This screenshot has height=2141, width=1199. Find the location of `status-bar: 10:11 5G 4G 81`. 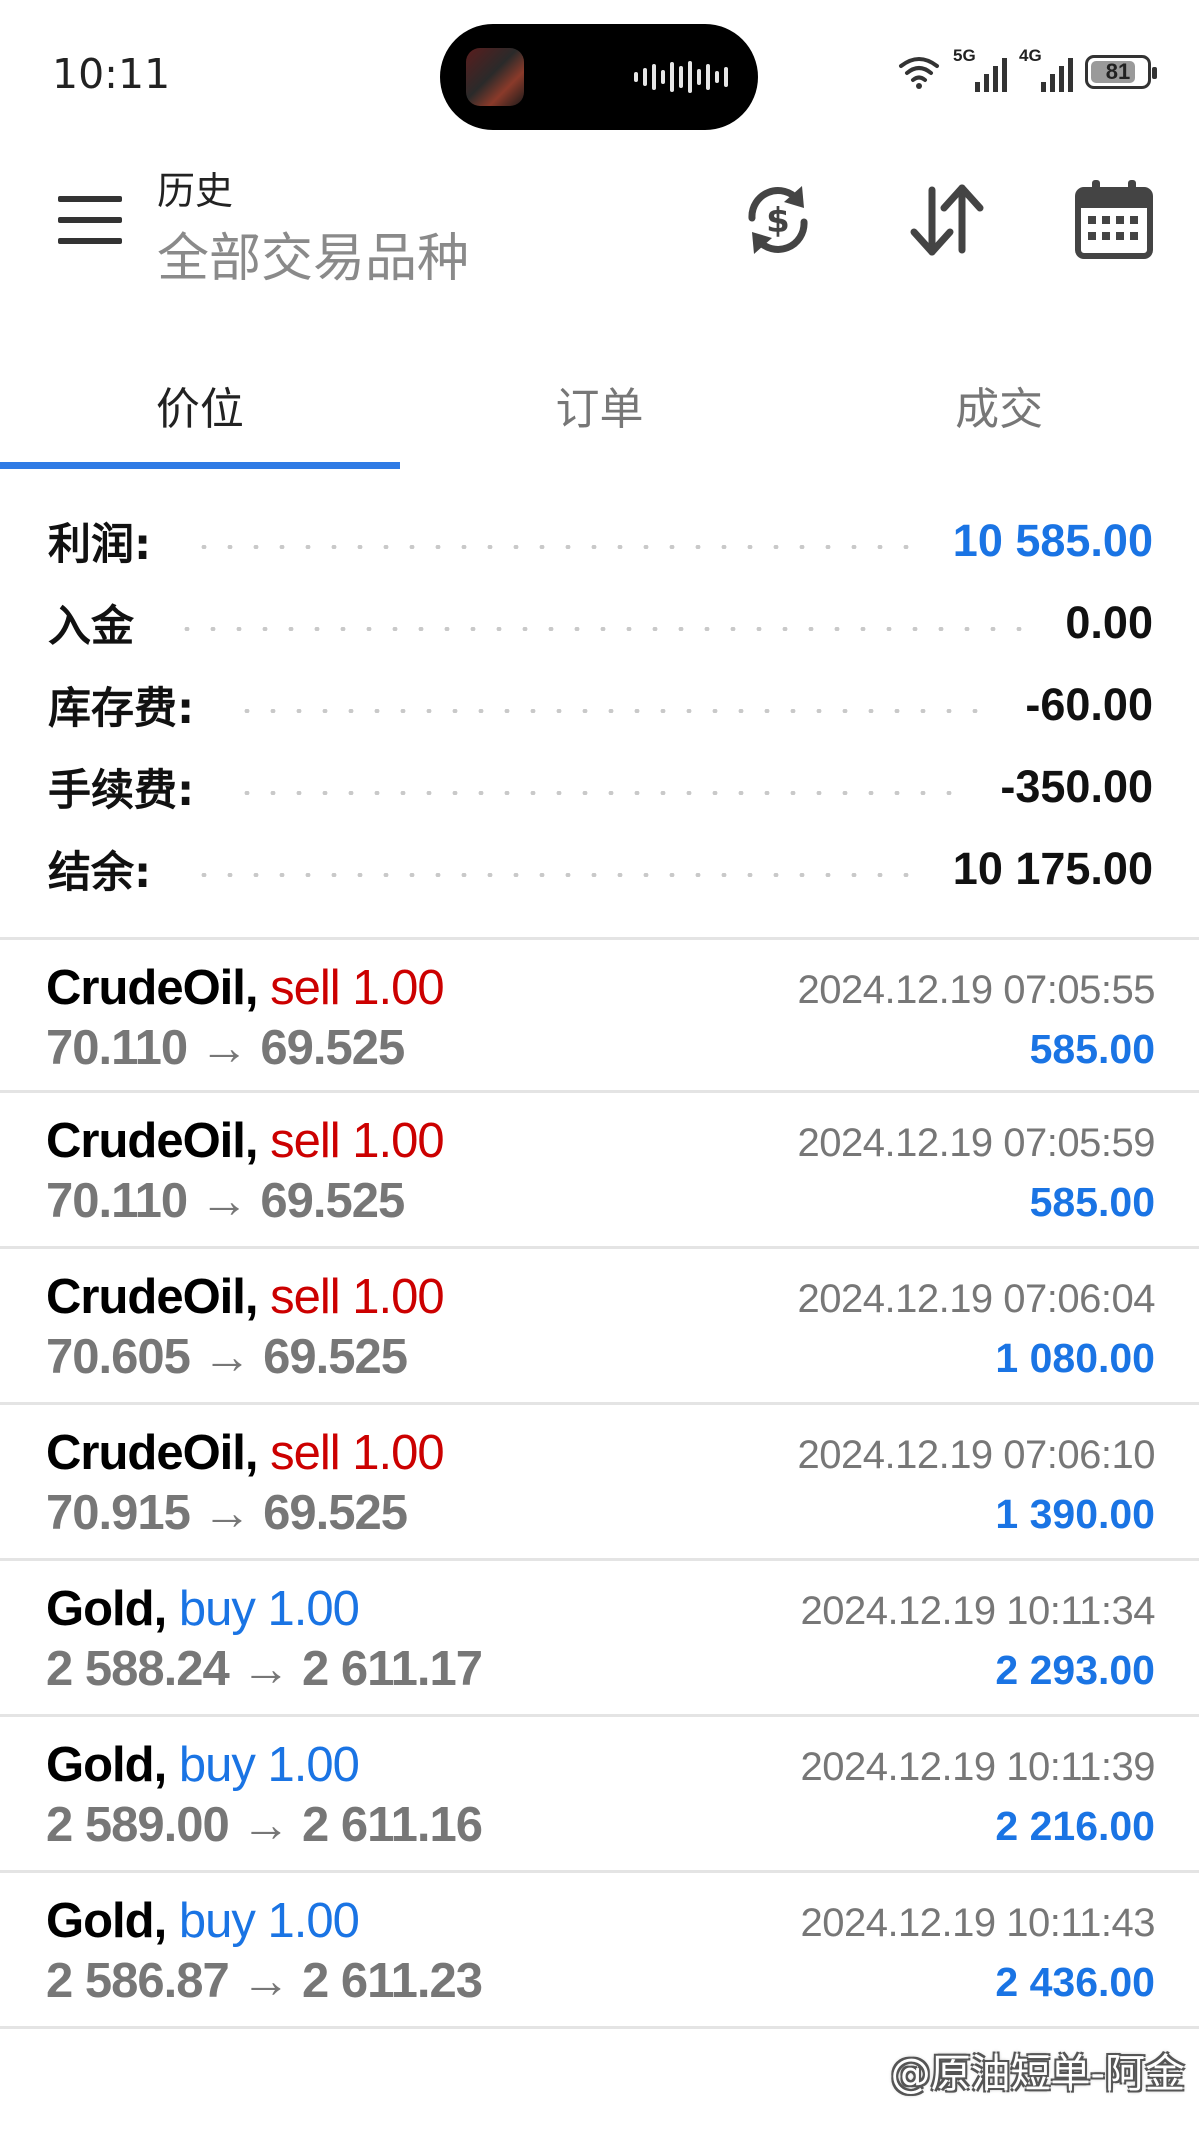

status-bar: 10:11 5G 4G 81 is located at coordinates (599, 70).